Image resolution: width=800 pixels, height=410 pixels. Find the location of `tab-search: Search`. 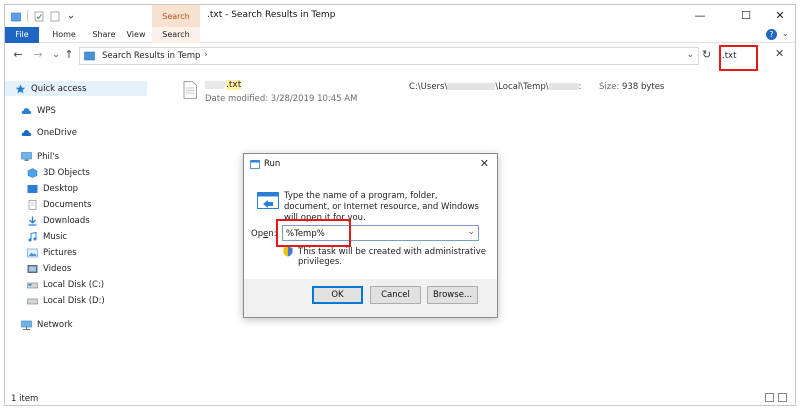

tab-search: Search is located at coordinates (176, 35).